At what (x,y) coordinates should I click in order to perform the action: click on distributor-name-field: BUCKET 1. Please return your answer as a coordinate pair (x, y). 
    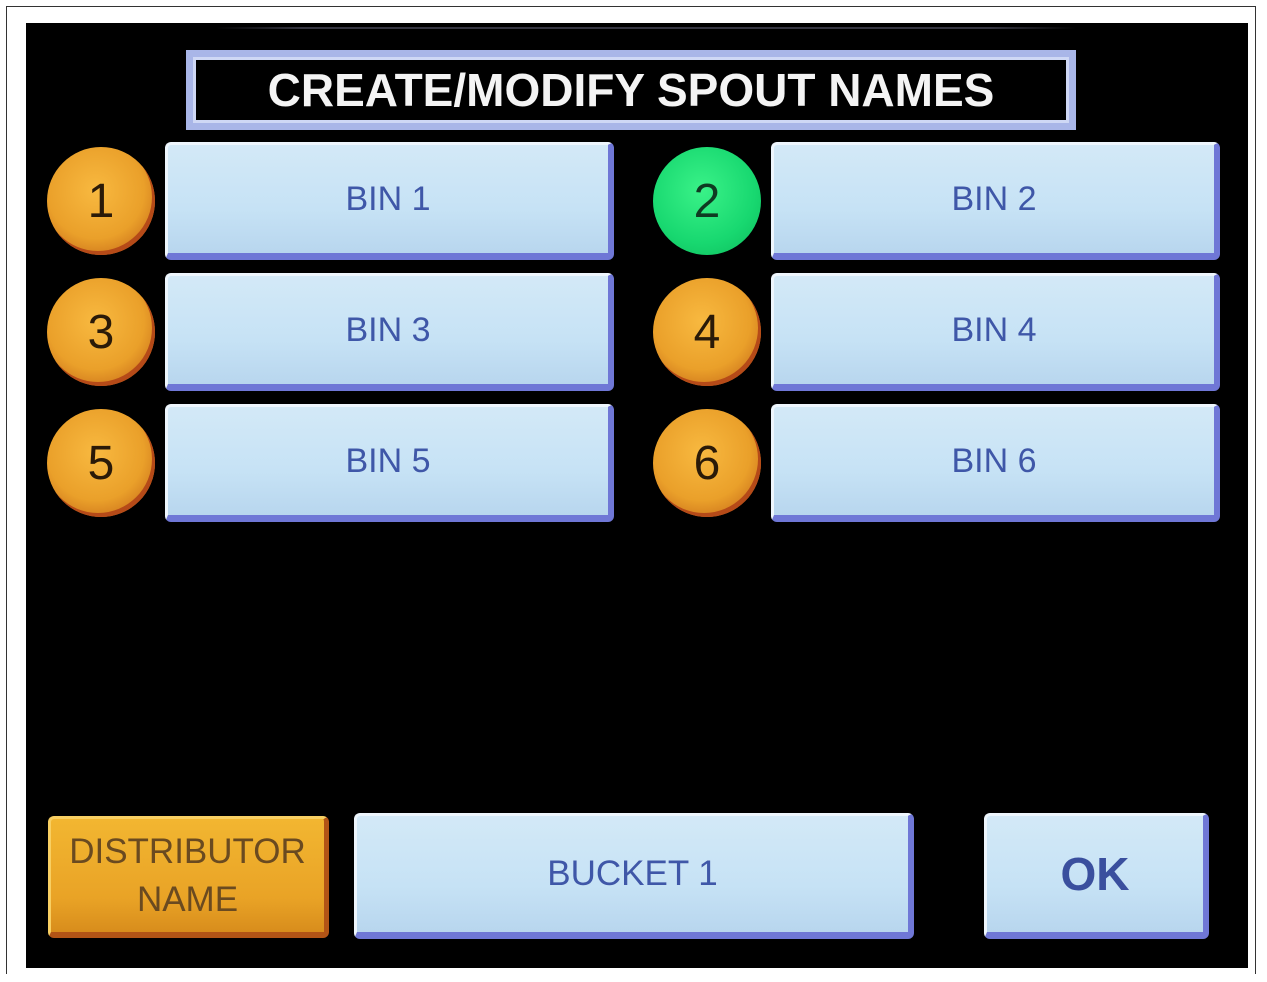
    Looking at the image, I should click on (634, 876).